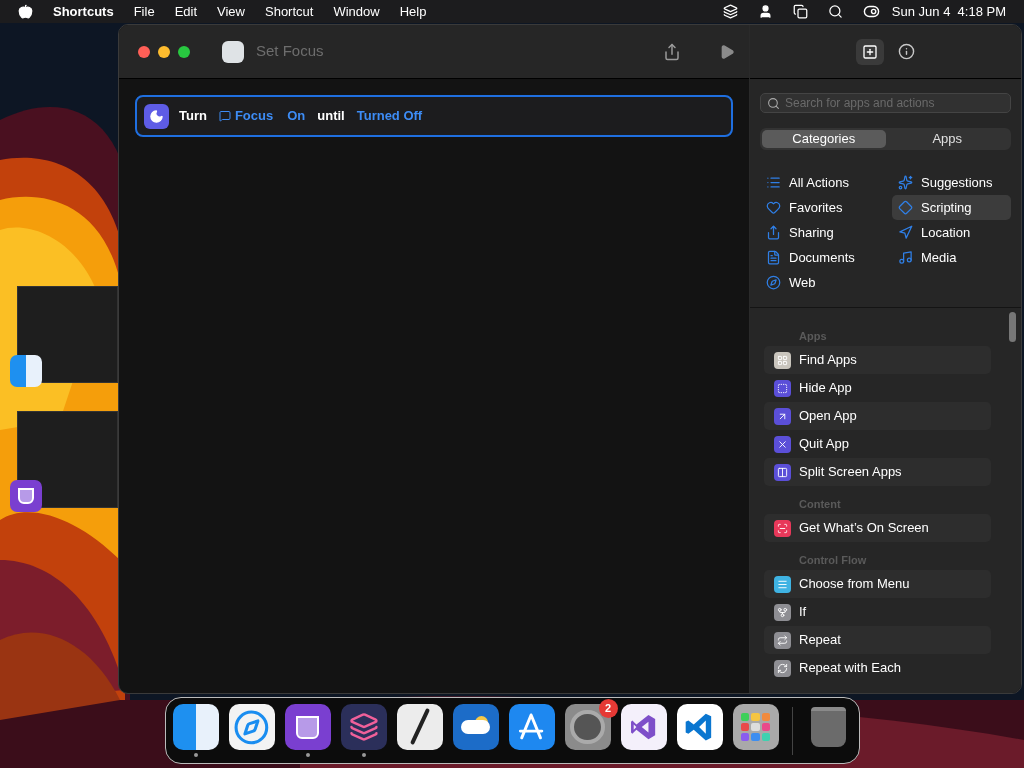  I want to click on add-icon, so click(870, 51).